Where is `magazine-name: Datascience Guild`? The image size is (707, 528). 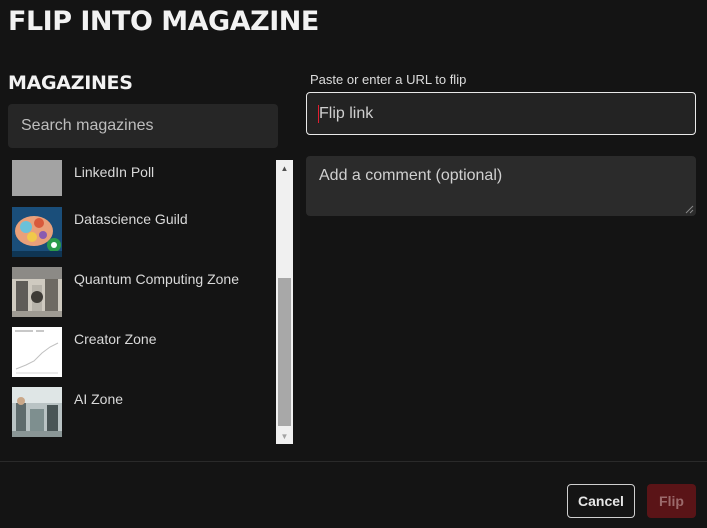 magazine-name: Datascience Guild is located at coordinates (131, 219).